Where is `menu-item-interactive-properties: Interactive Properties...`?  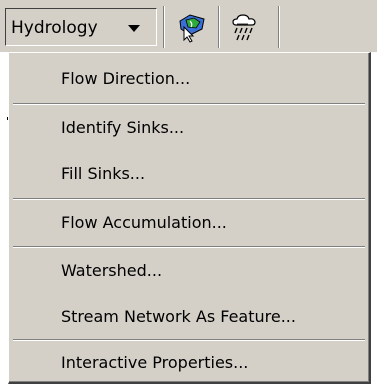 menu-item-interactive-properties: Interactive Properties... is located at coordinates (189, 363).